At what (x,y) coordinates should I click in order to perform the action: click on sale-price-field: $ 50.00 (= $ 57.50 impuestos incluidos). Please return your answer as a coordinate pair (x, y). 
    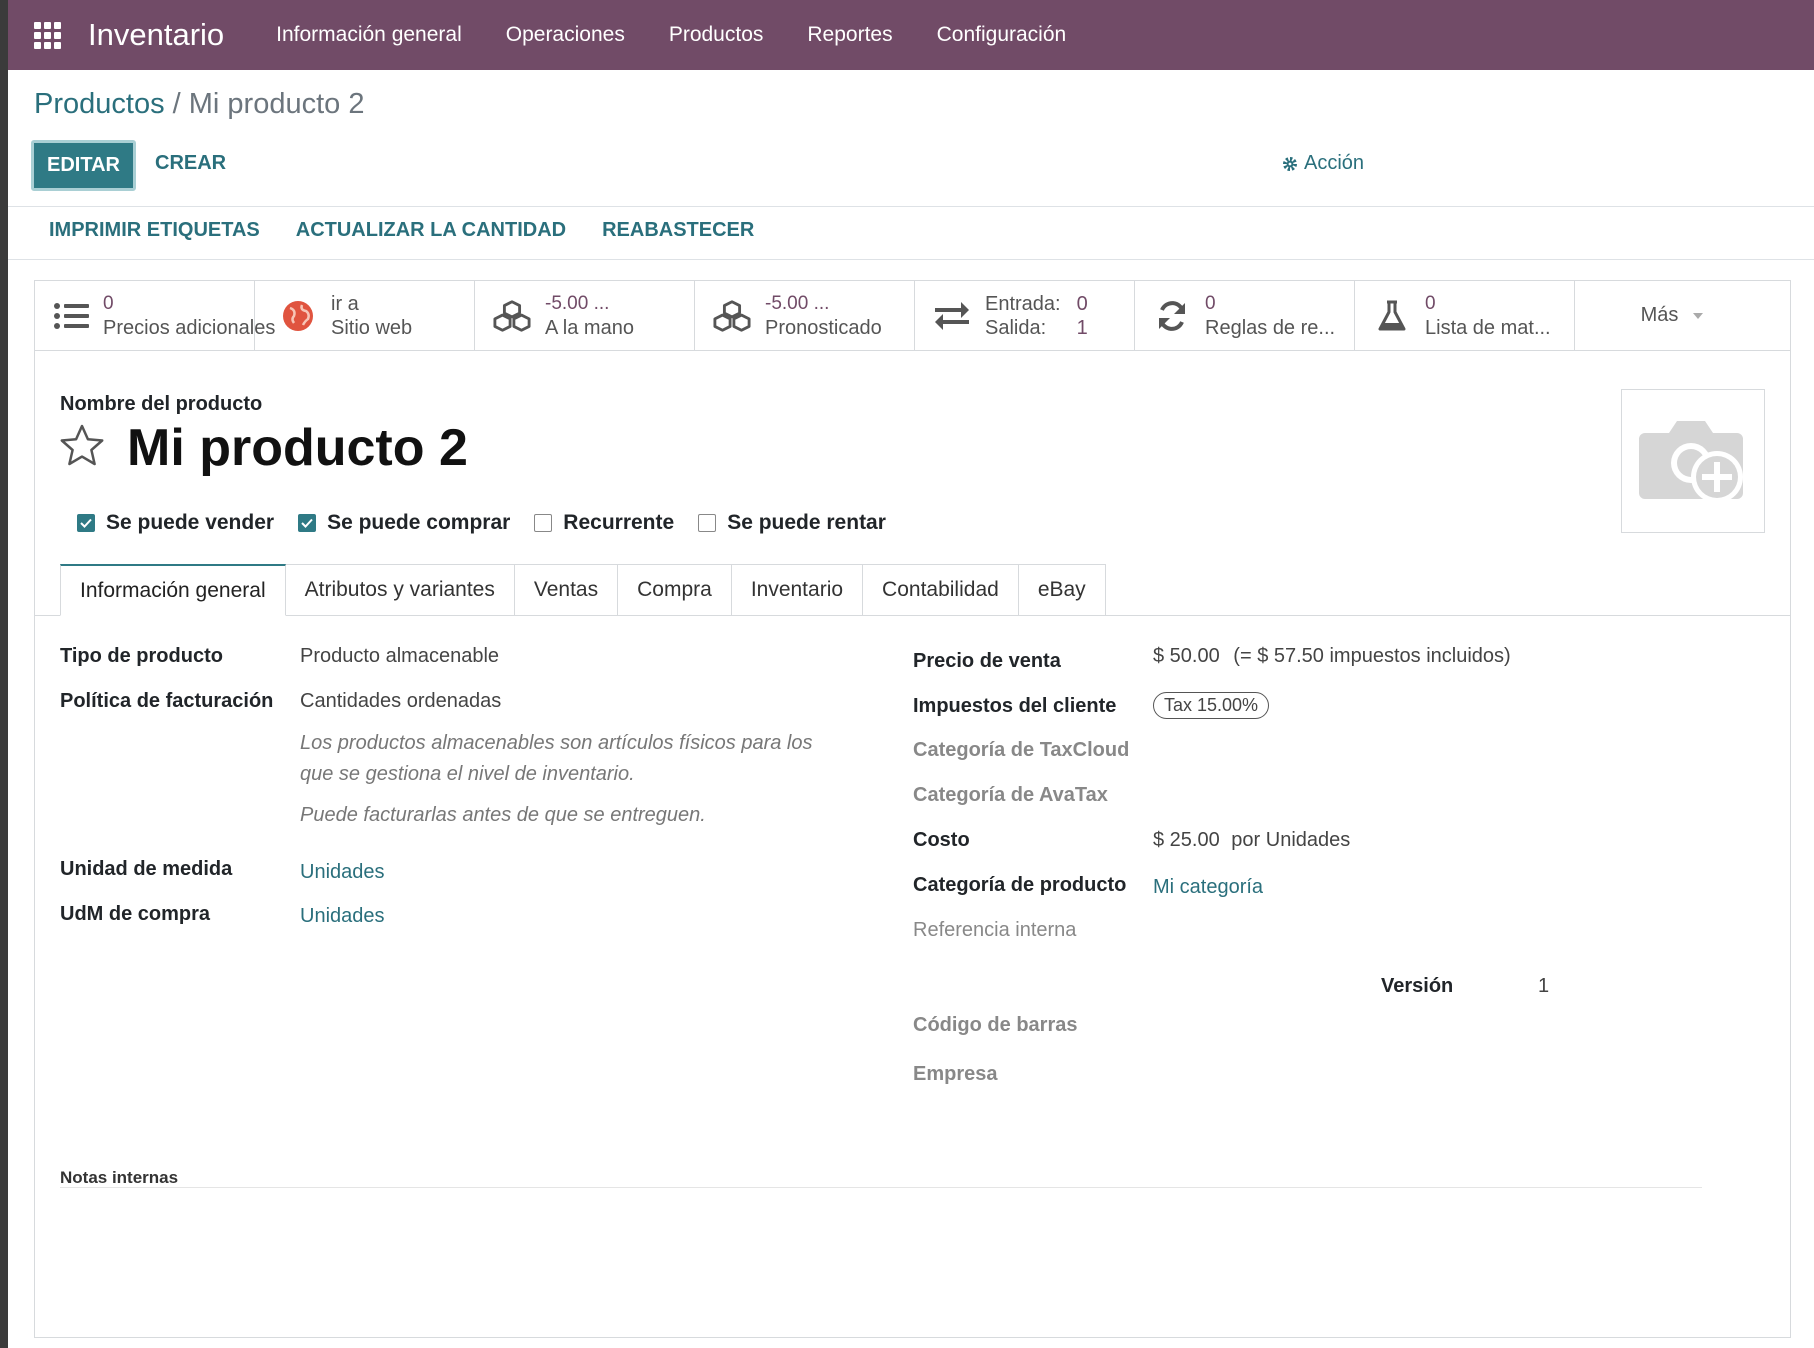
    Looking at the image, I should click on (1332, 656).